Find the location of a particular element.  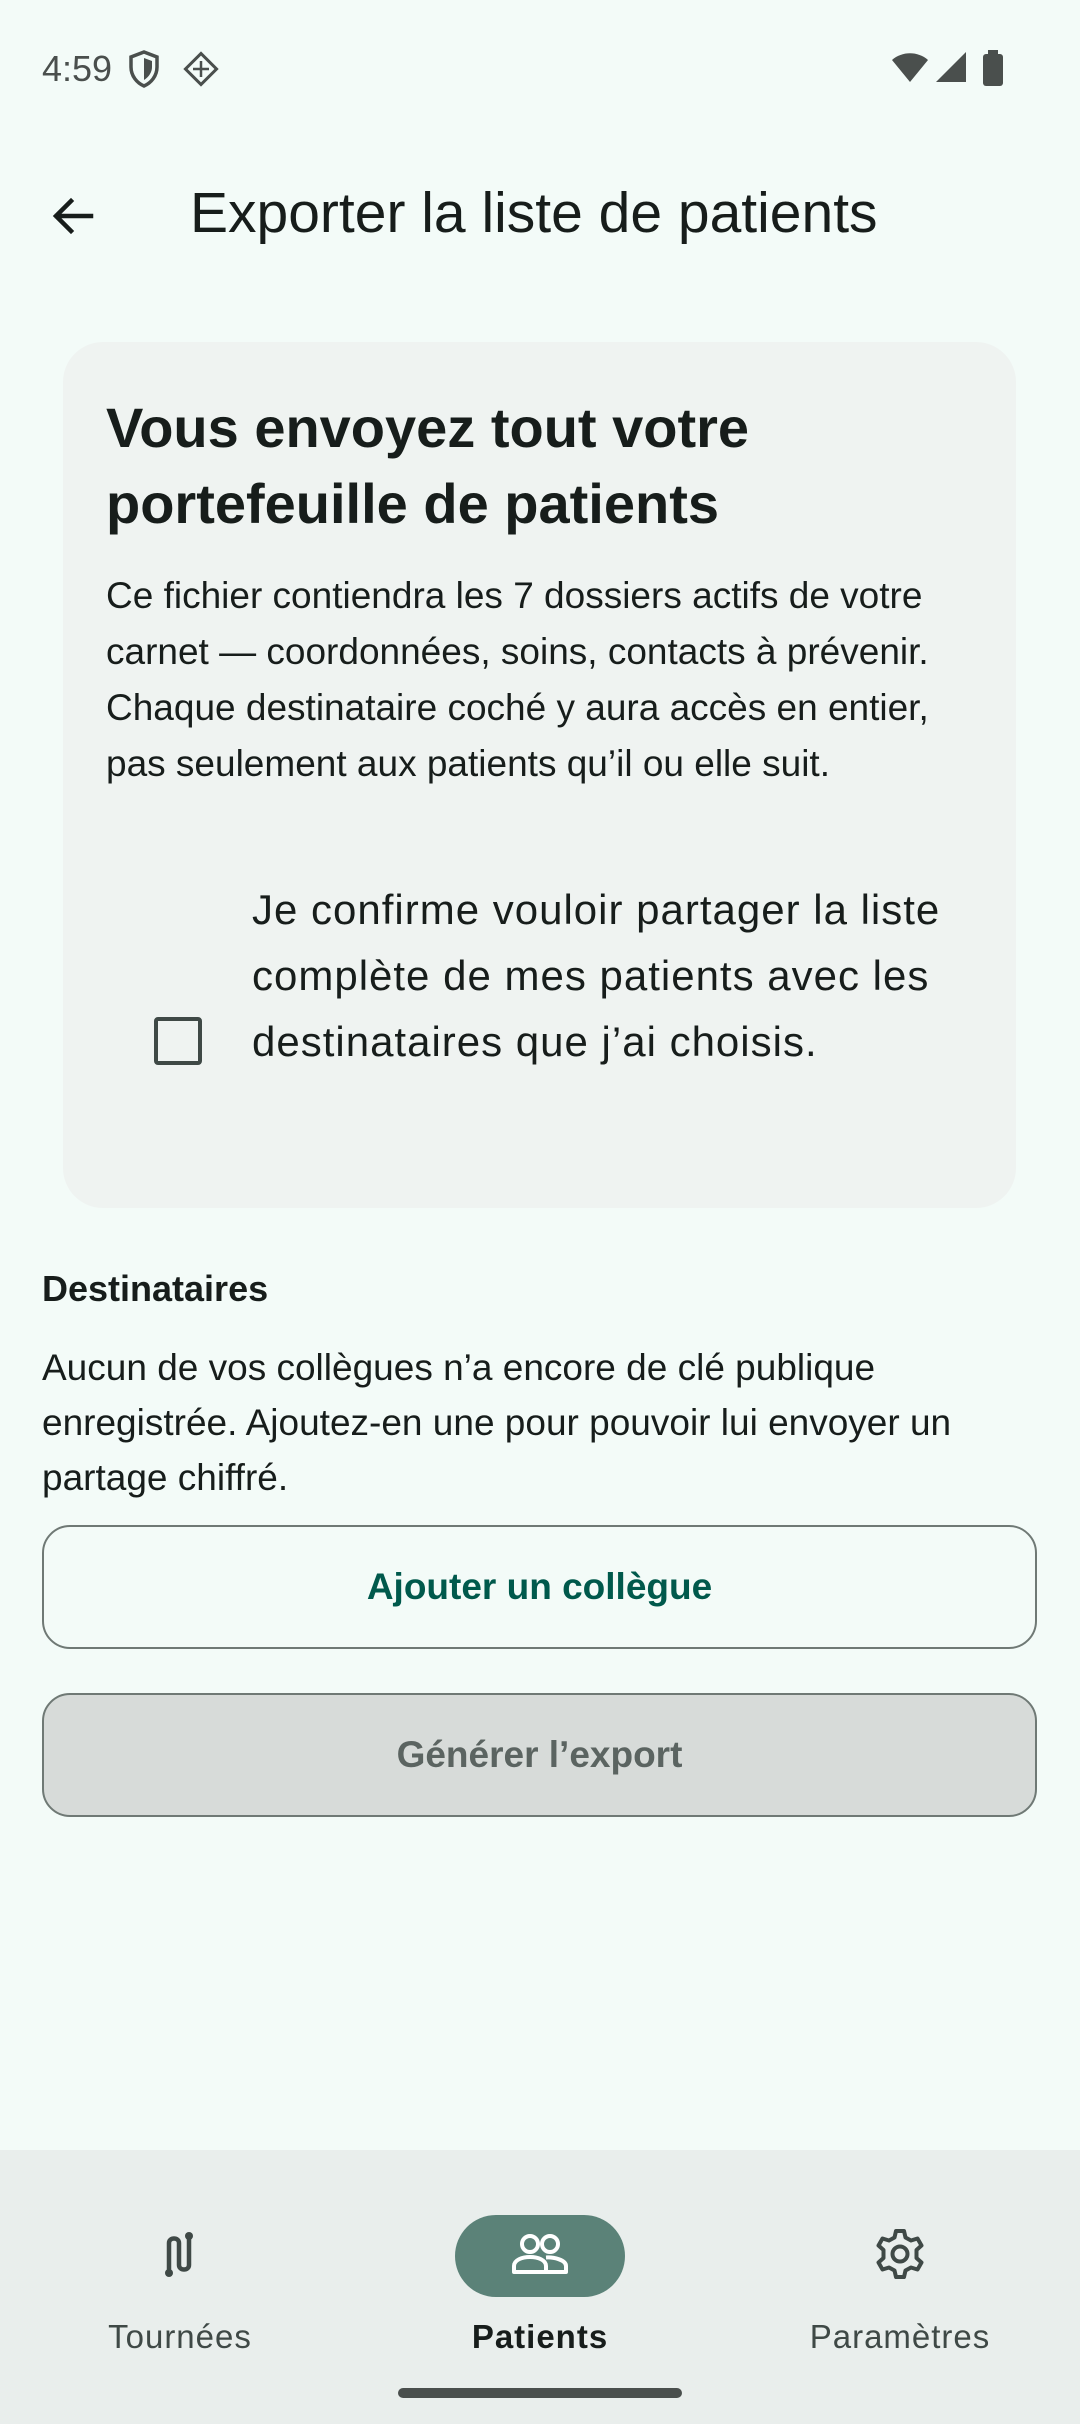

app-bar: Exporter la liste de patients is located at coordinates (540, 215).